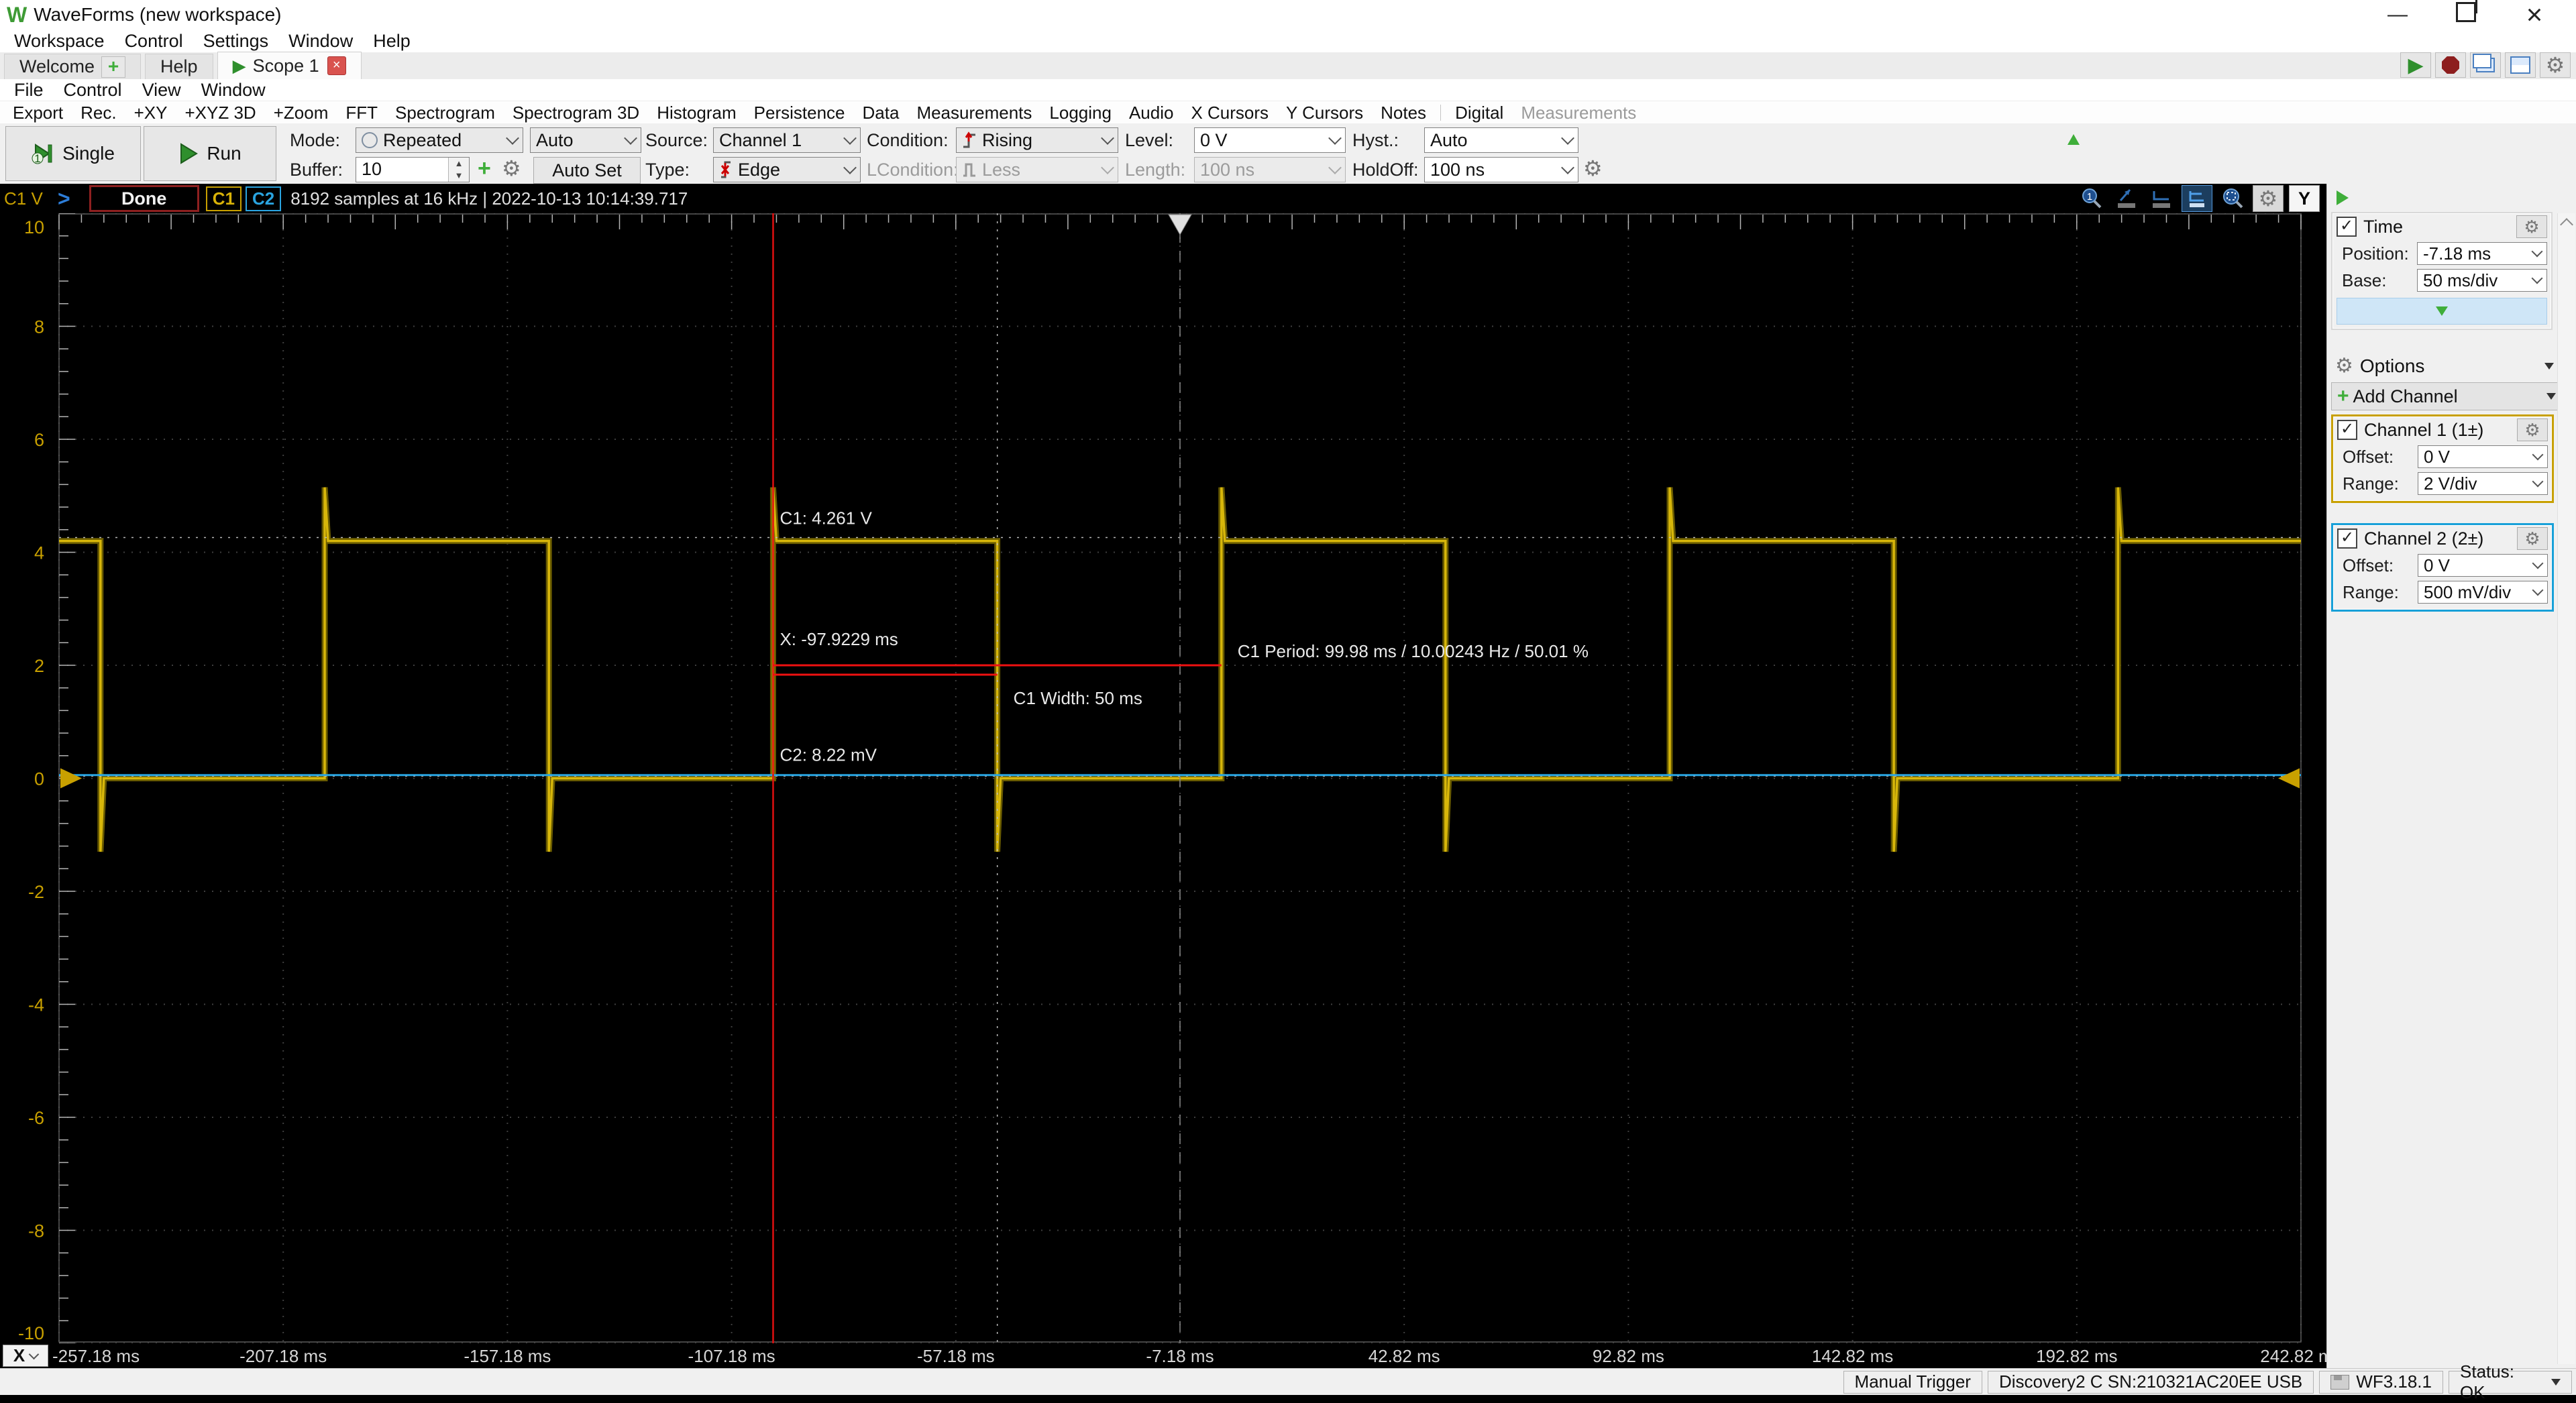 The width and height of the screenshot is (2576, 1403). What do you see at coordinates (2532, 429) in the screenshot?
I see `channel-1-settings-button: ⚙` at bounding box center [2532, 429].